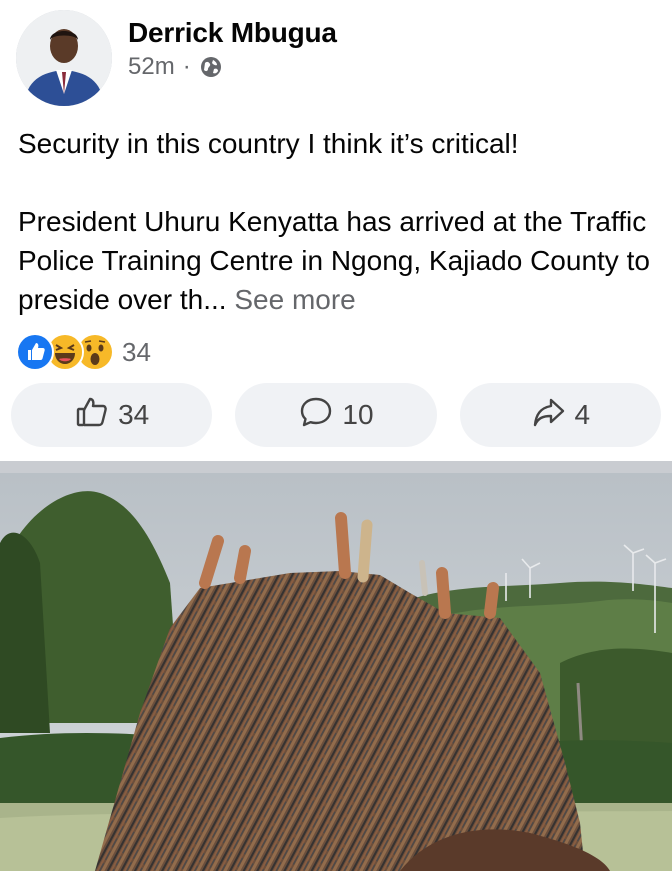 This screenshot has height=871, width=672. What do you see at coordinates (83, 352) in the screenshot?
I see `reaction-summary: 34` at bounding box center [83, 352].